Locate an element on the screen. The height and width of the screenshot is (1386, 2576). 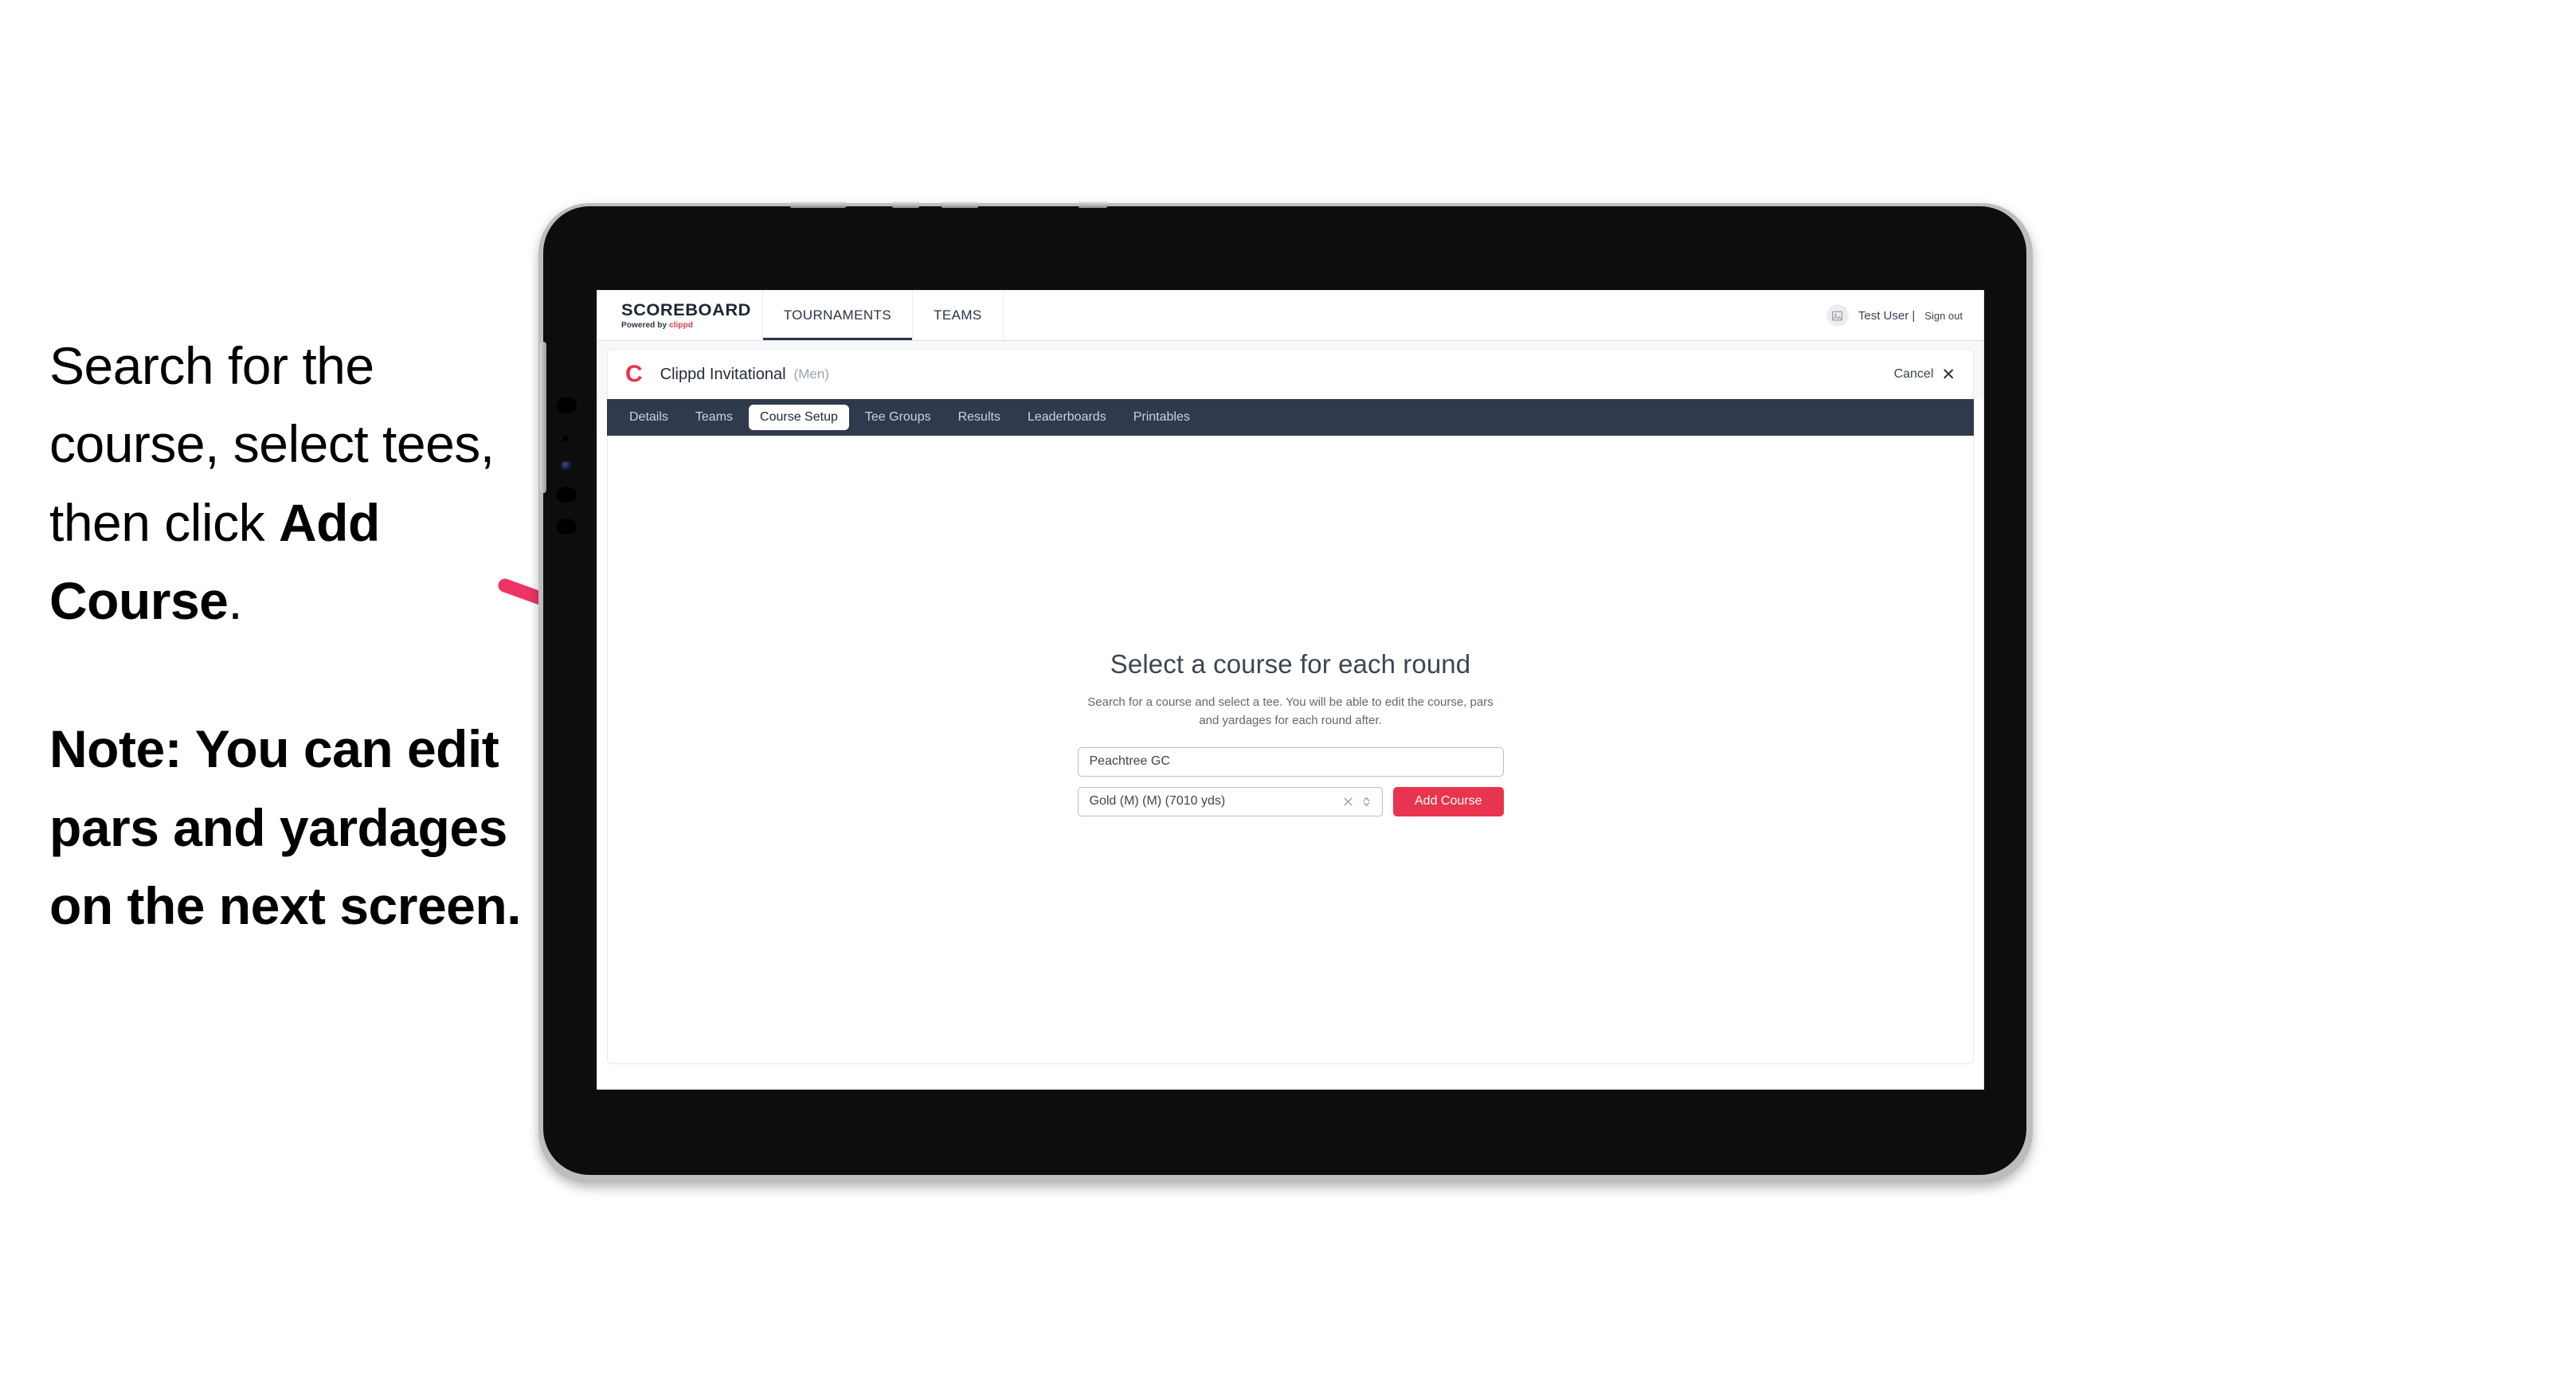
tab-printables: Printables is located at coordinates (1161, 417).